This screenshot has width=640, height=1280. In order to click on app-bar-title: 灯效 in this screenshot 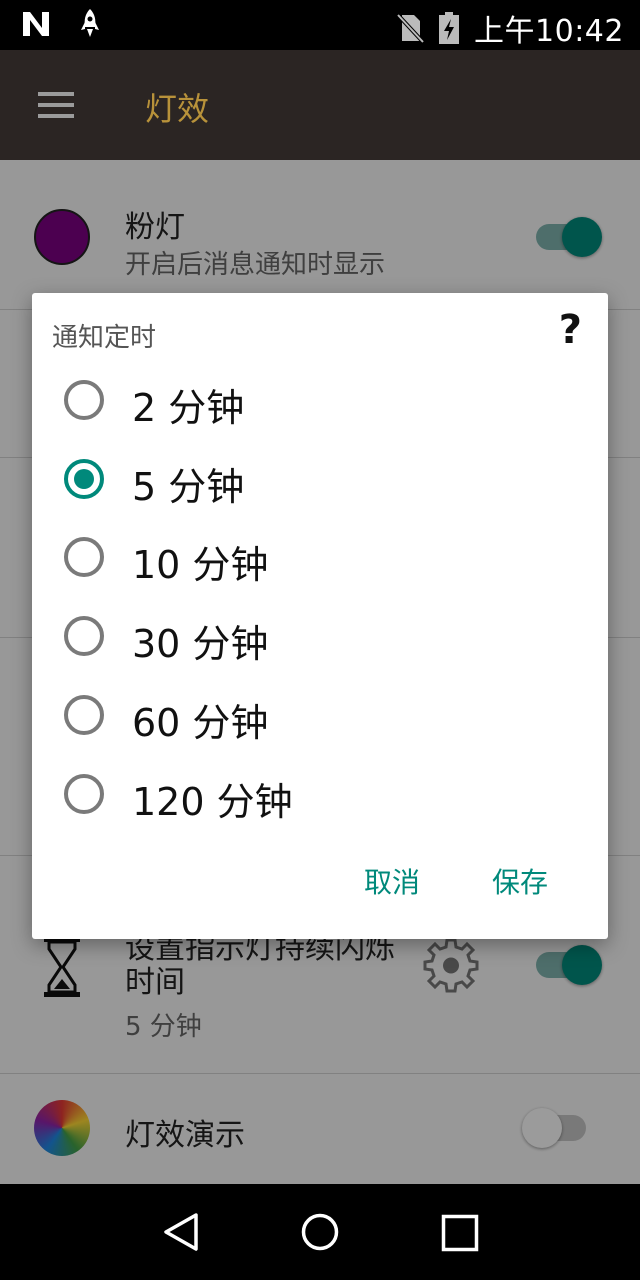, I will do `click(177, 109)`.